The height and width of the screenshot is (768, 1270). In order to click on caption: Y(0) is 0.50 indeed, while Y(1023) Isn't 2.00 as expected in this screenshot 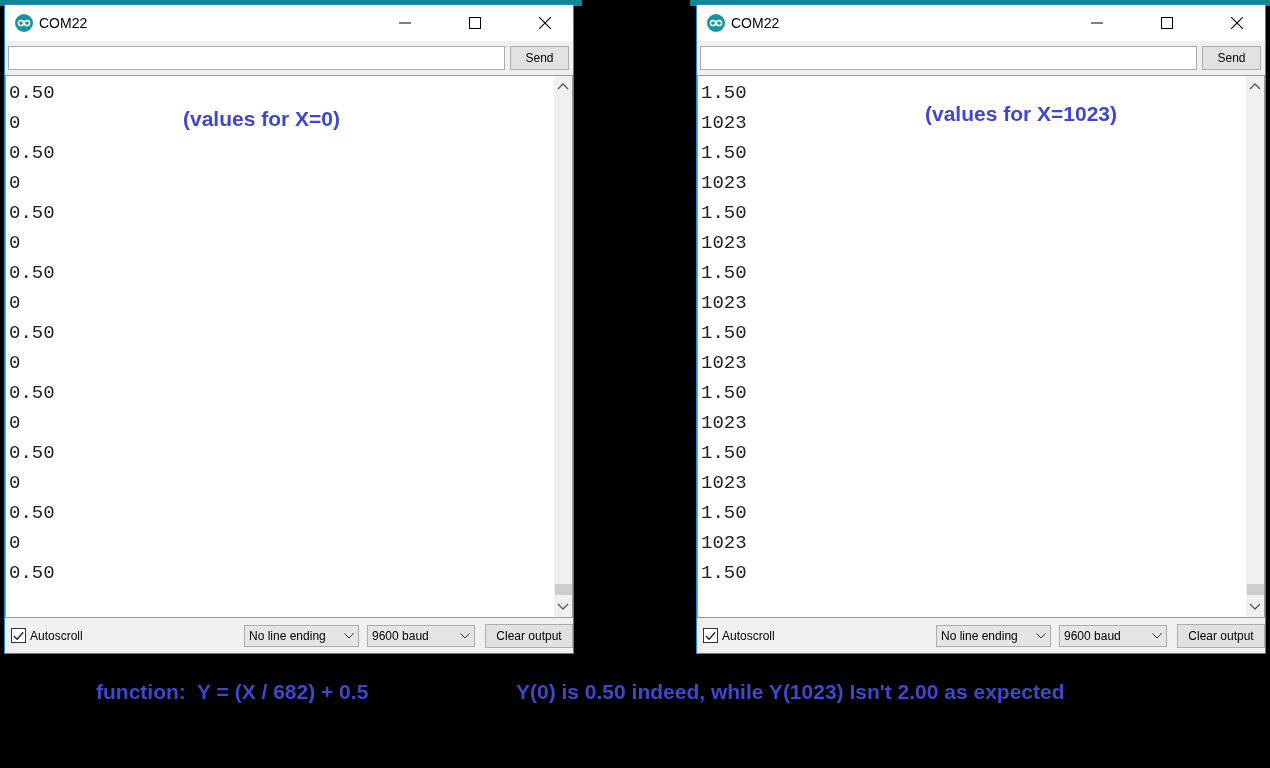, I will do `click(790, 692)`.